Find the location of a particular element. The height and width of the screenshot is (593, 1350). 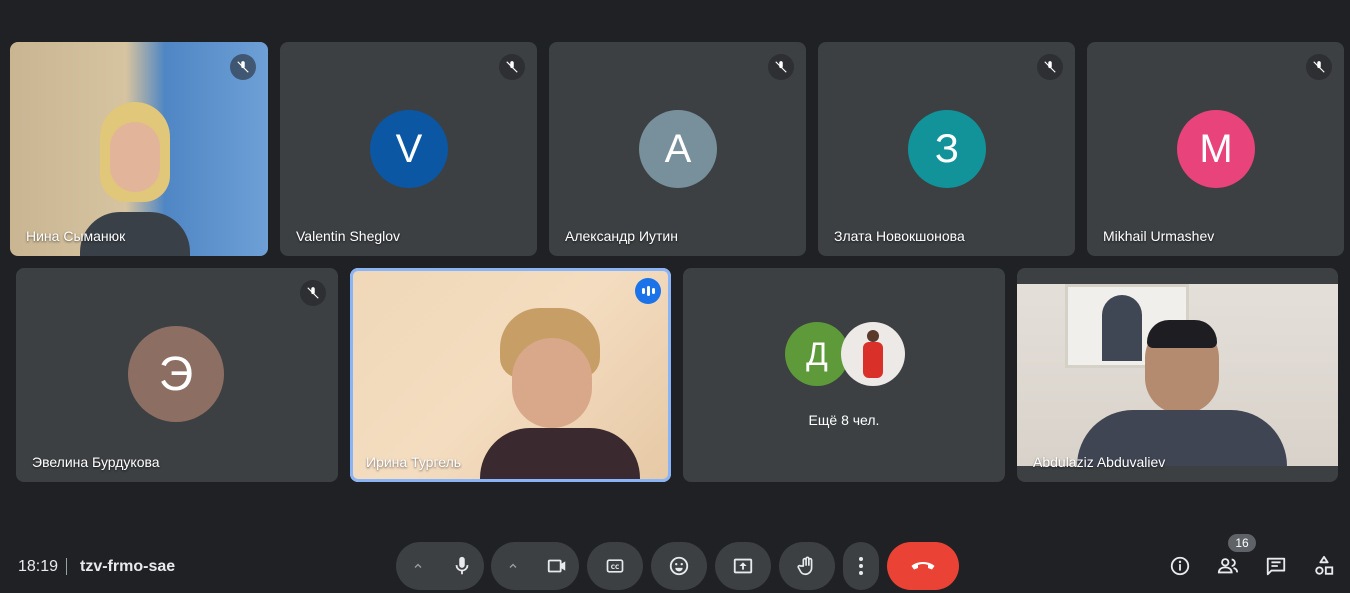

participant-name: Александр Иутин is located at coordinates (621, 236).